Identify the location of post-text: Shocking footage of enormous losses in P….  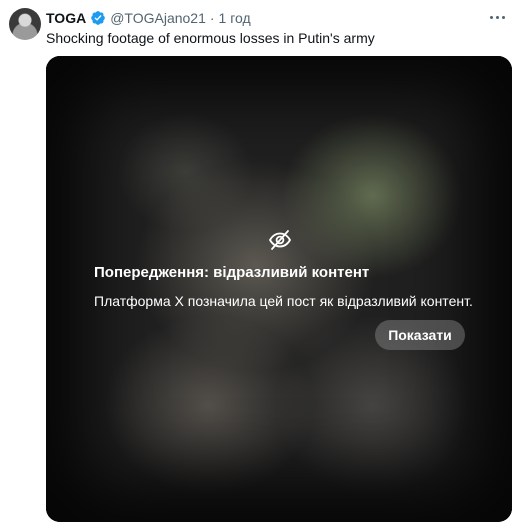
(210, 38).